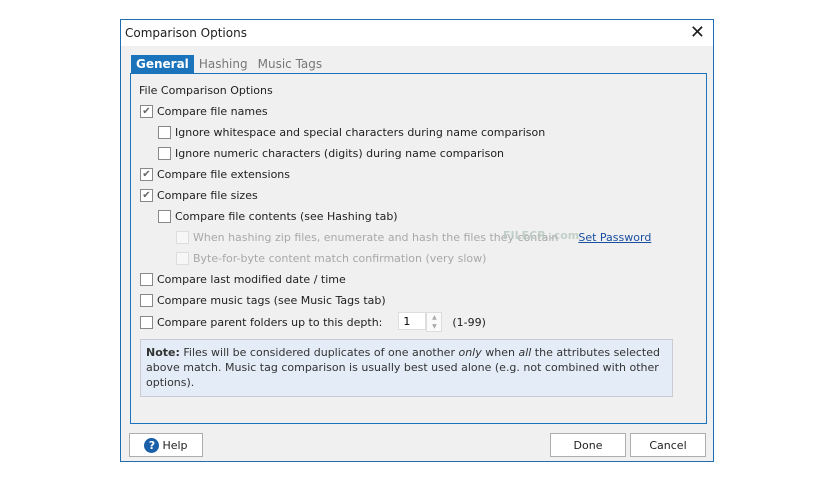 The width and height of the screenshot is (836, 484). Describe the element at coordinates (163, 352) in the screenshot. I see `note-label: Note:` at that location.